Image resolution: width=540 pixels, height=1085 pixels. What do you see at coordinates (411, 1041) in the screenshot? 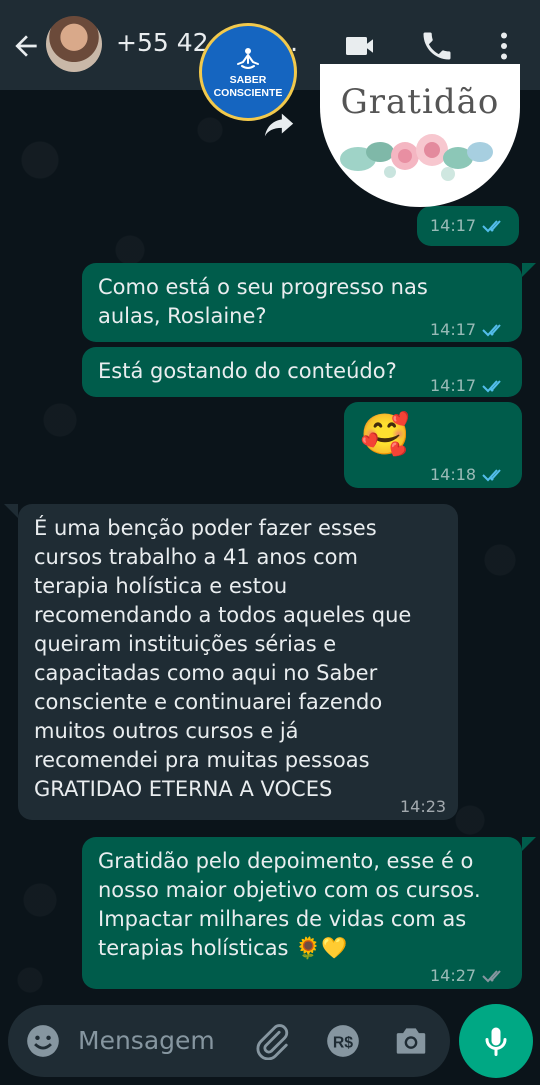
I see `camera-icon` at bounding box center [411, 1041].